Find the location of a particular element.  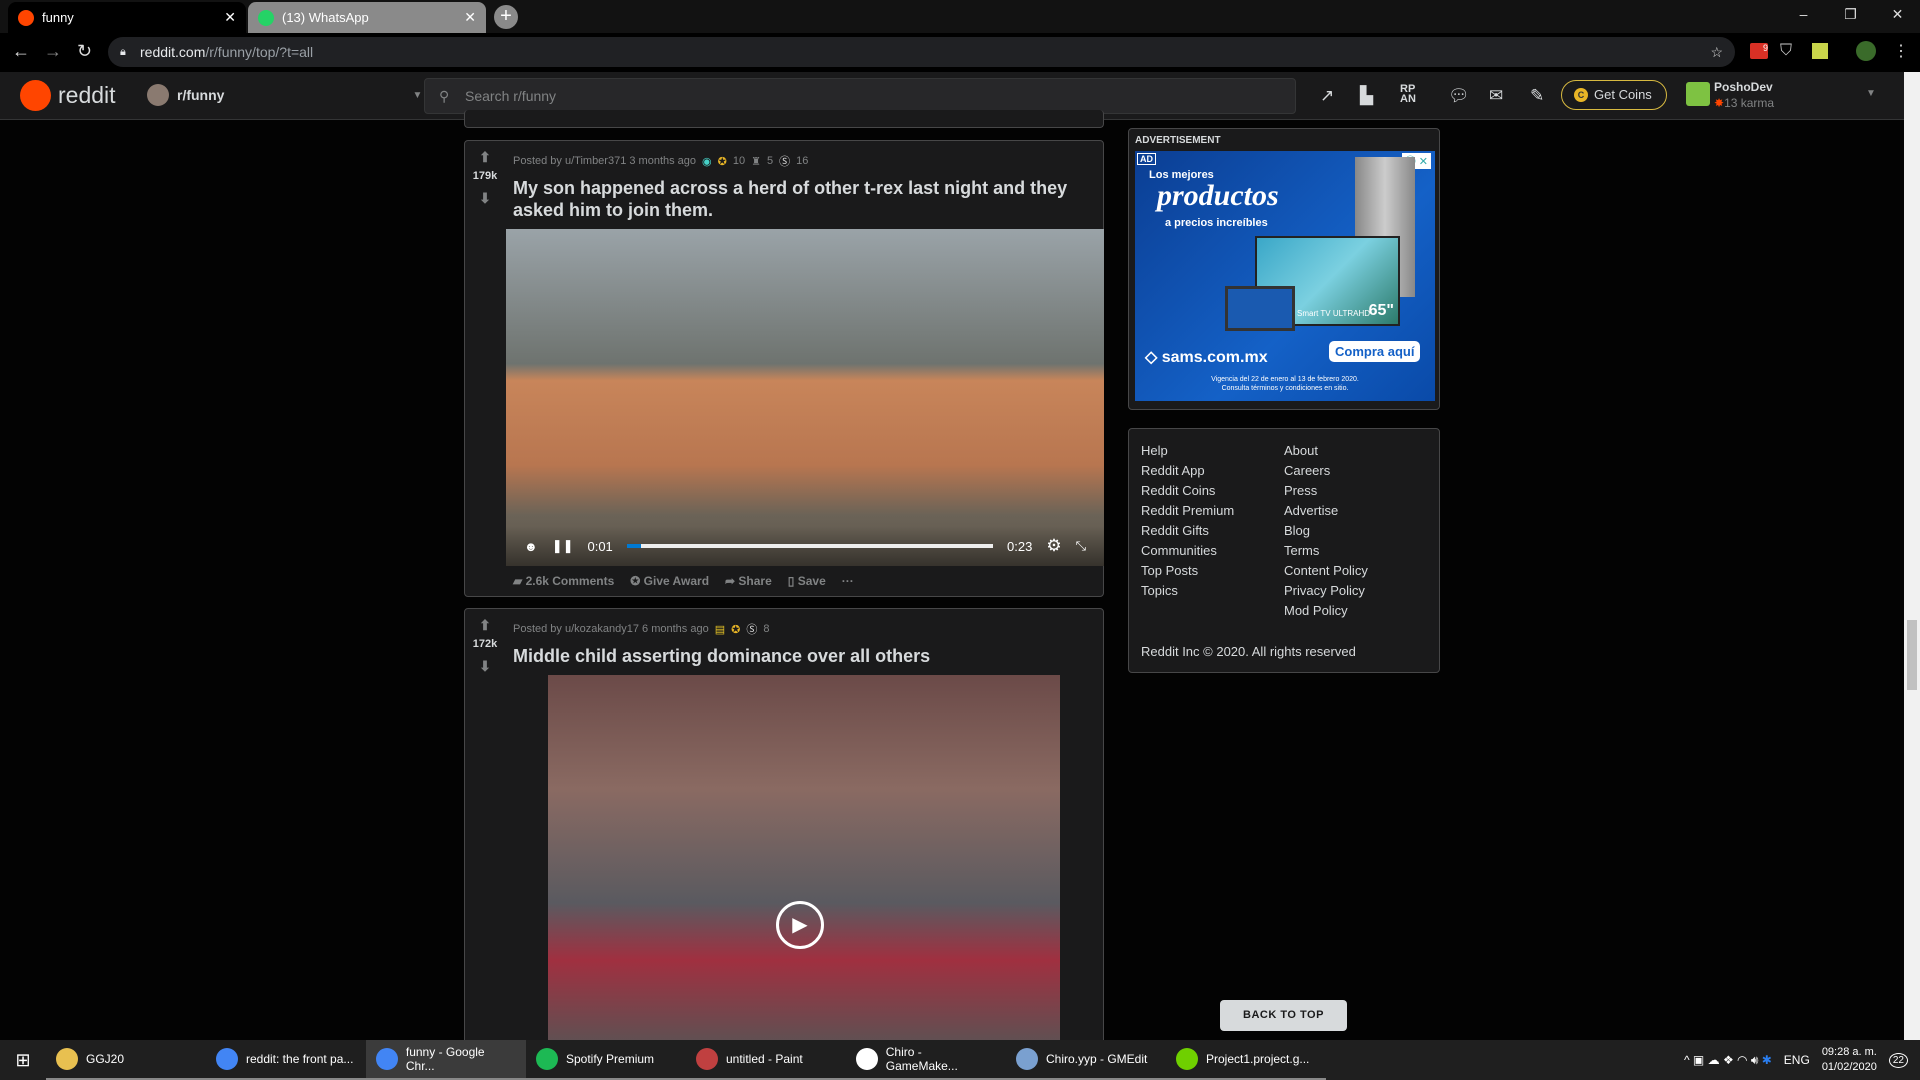

rpan-icon: RP AN is located at coordinates (1408, 94).